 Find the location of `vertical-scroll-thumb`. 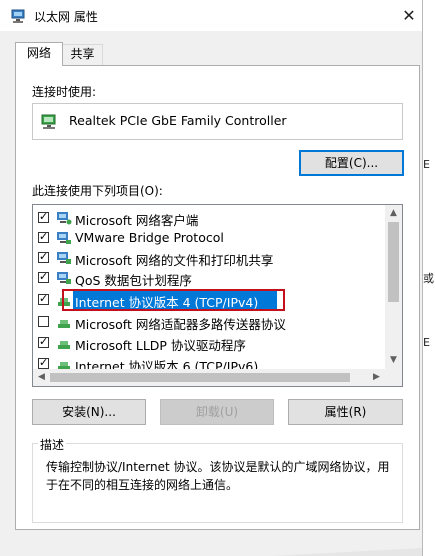

vertical-scroll-thumb is located at coordinates (393, 262).